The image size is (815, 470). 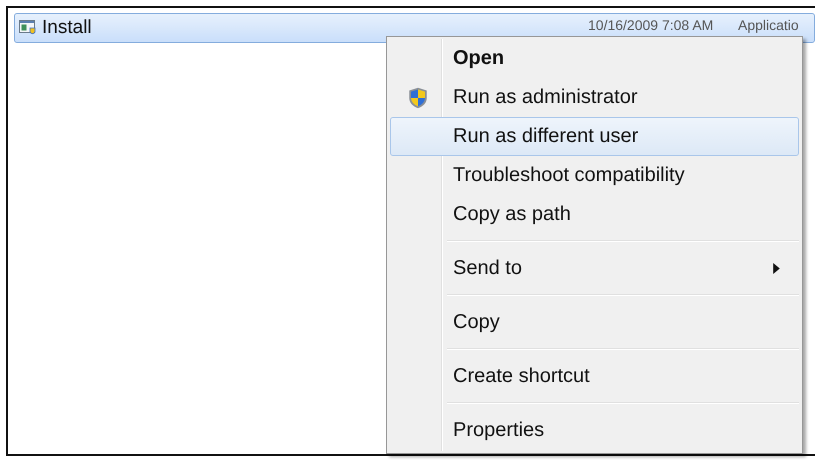 I want to click on application-icon, so click(x=28, y=28).